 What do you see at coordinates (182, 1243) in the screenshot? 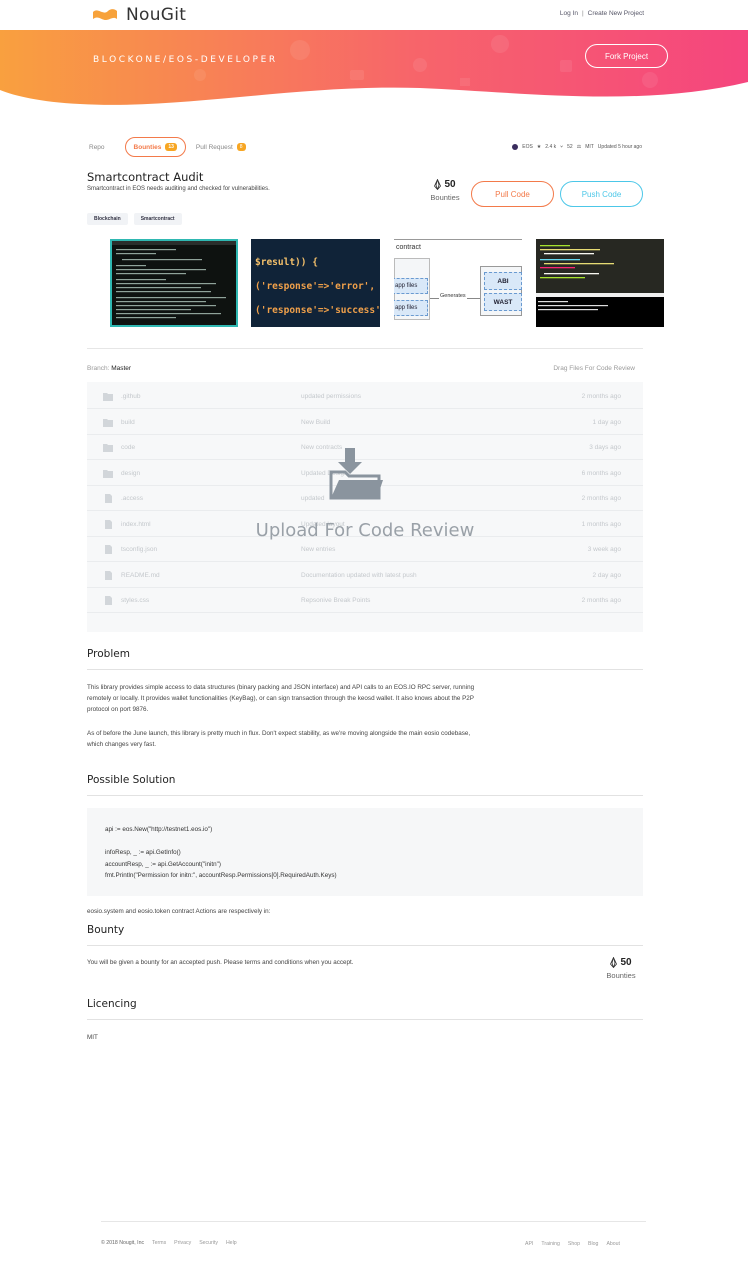
I see `footer-link-privacy: Privacy` at bounding box center [182, 1243].